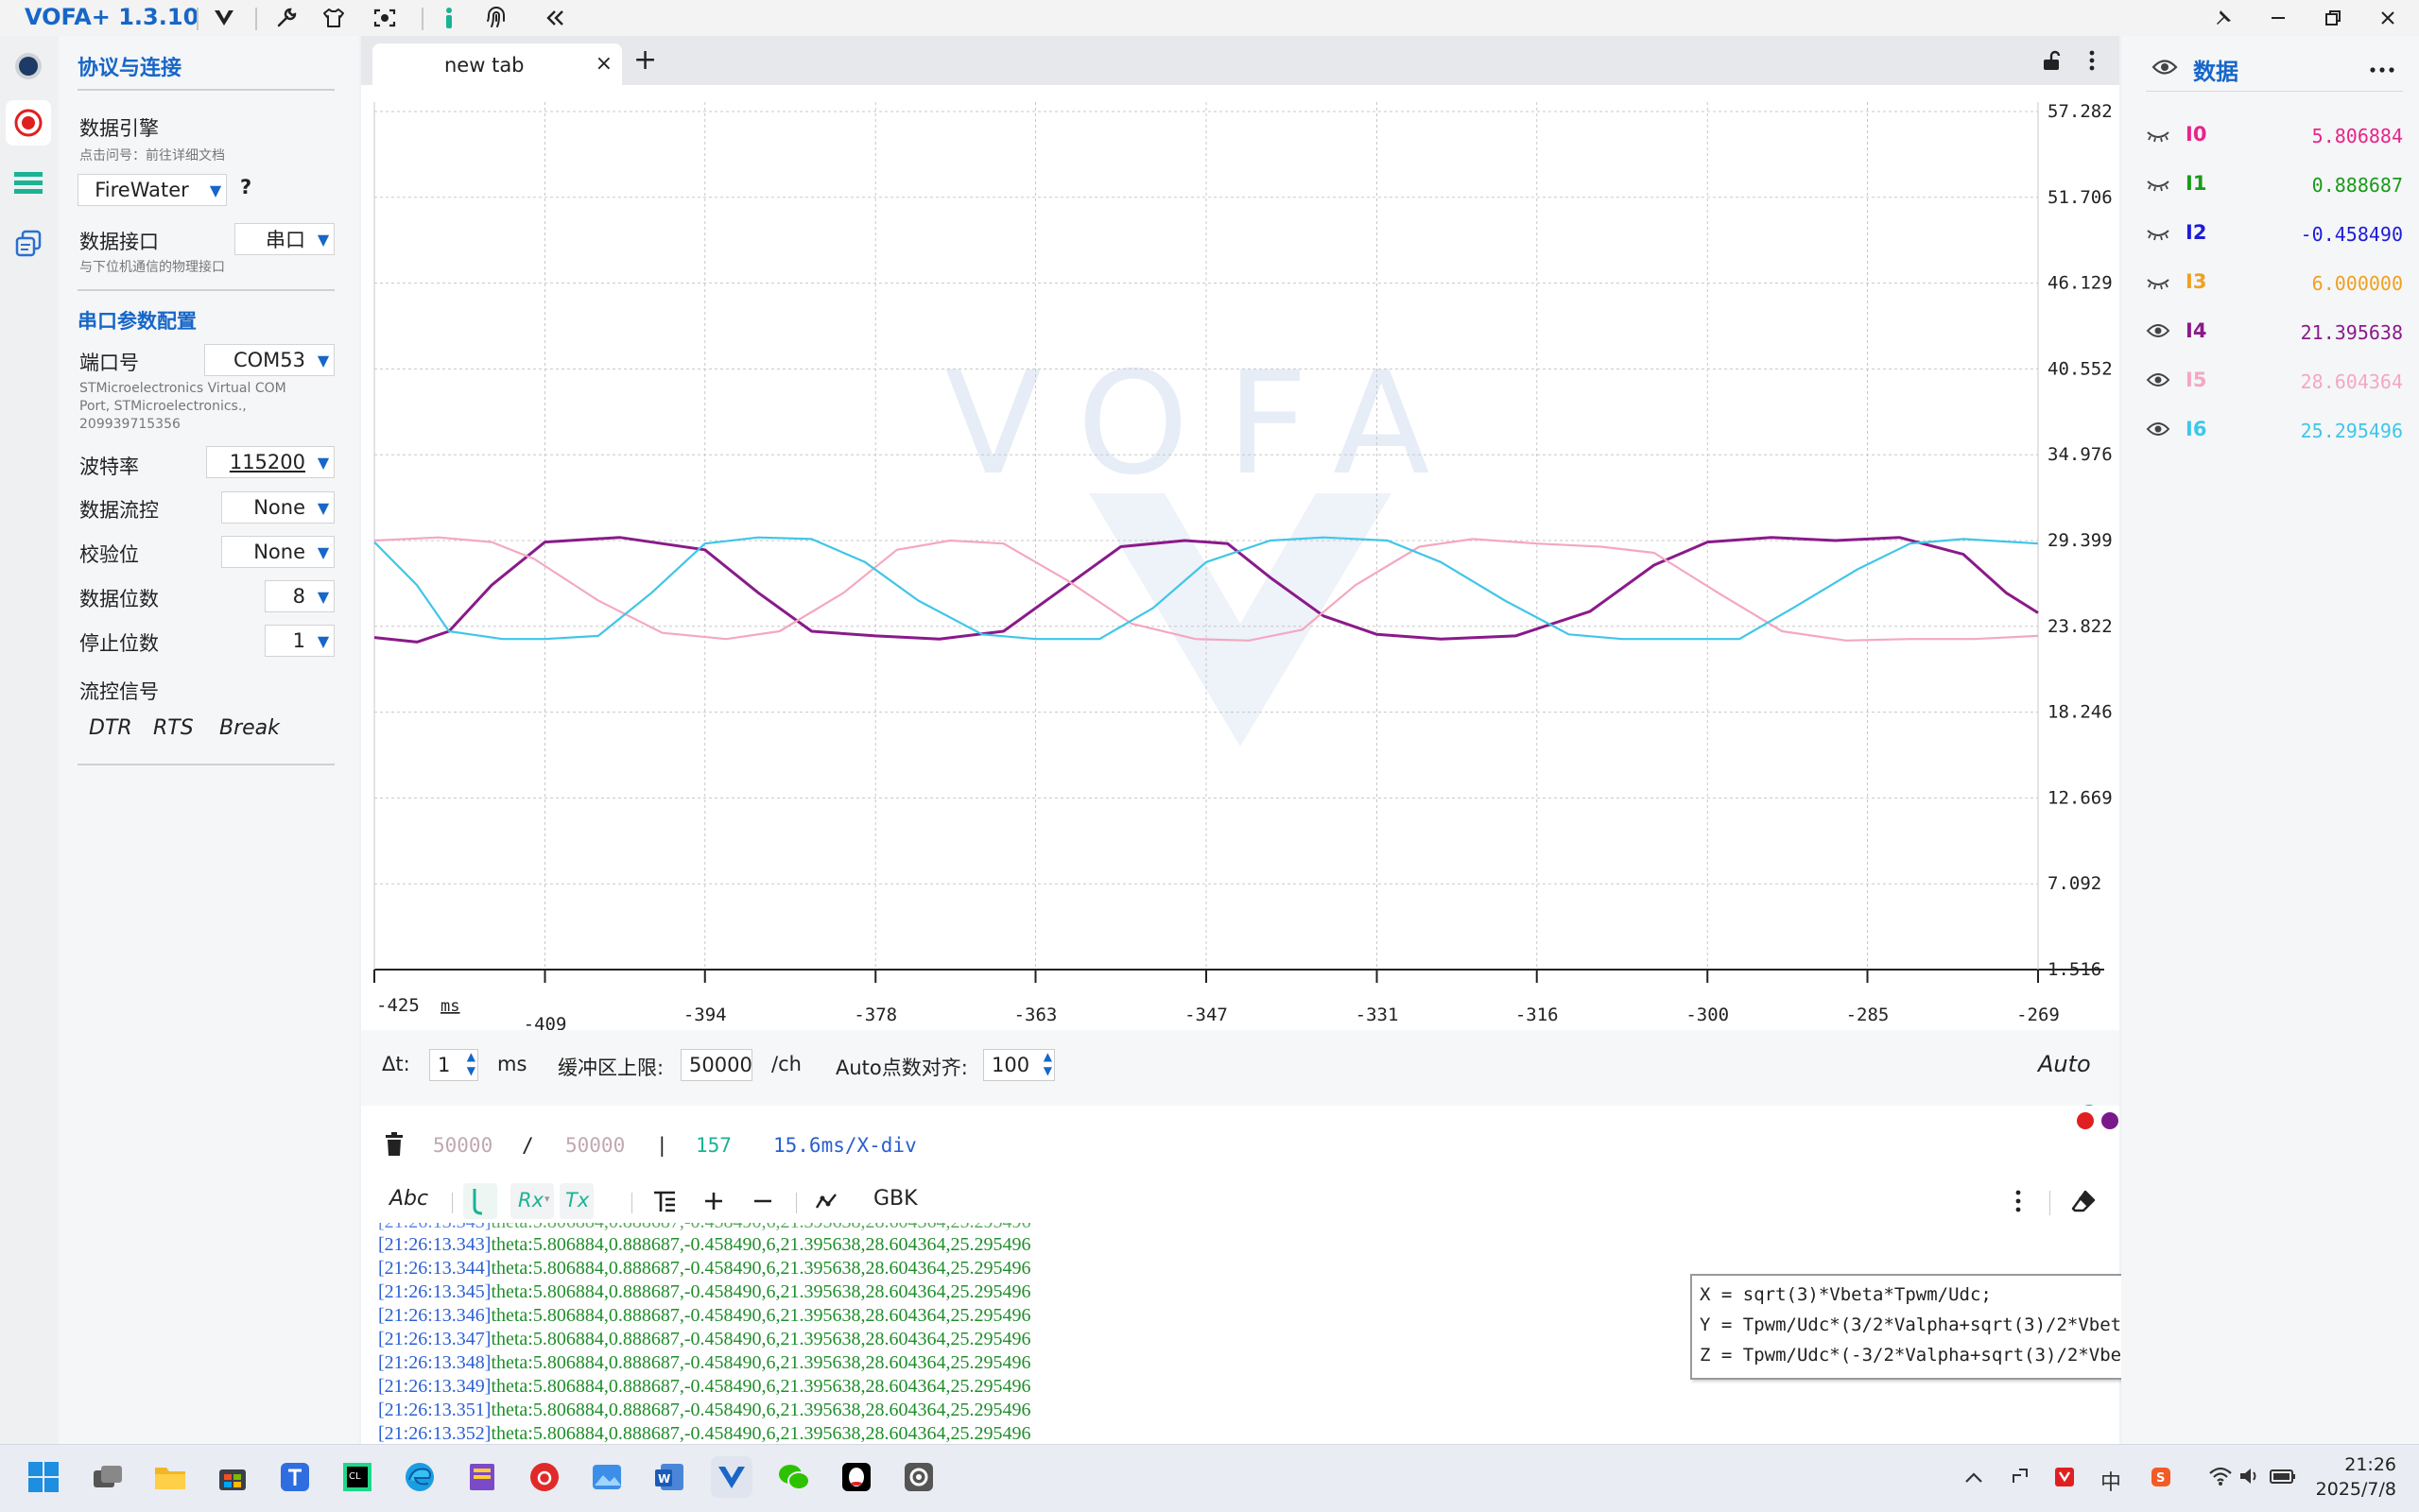  Describe the element at coordinates (2161, 1480) in the screenshot. I see `sogou-ime-icon: S` at that location.